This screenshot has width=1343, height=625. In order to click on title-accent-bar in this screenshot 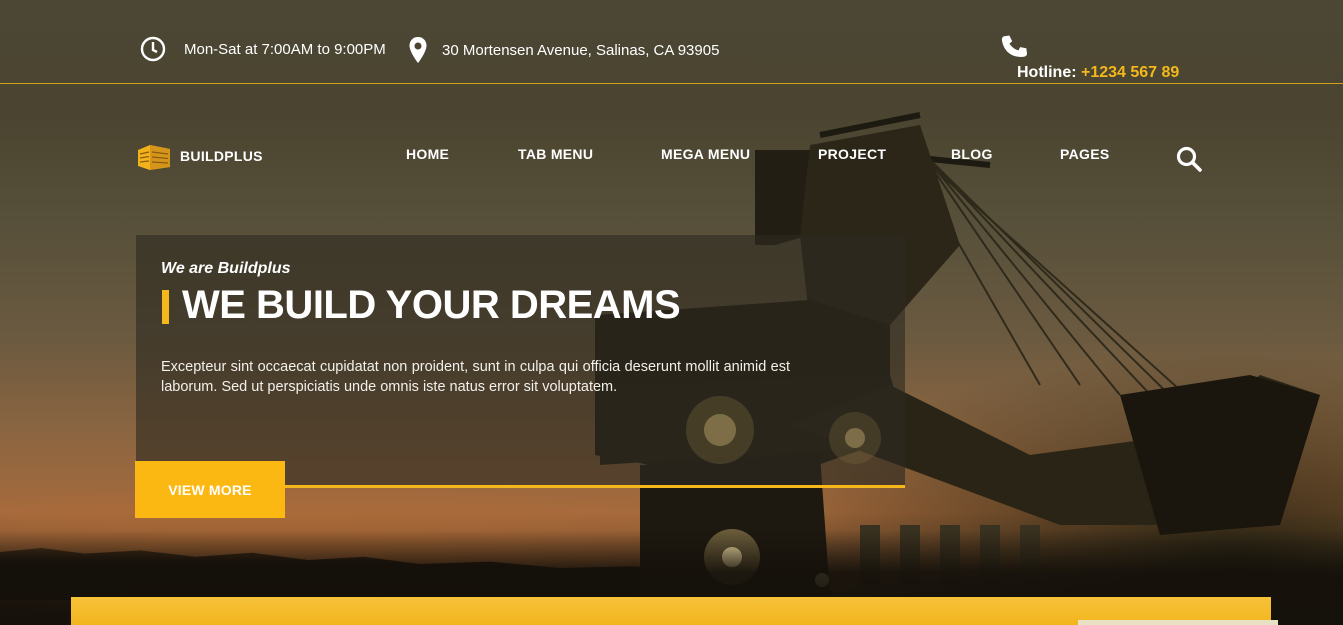, I will do `click(165, 307)`.